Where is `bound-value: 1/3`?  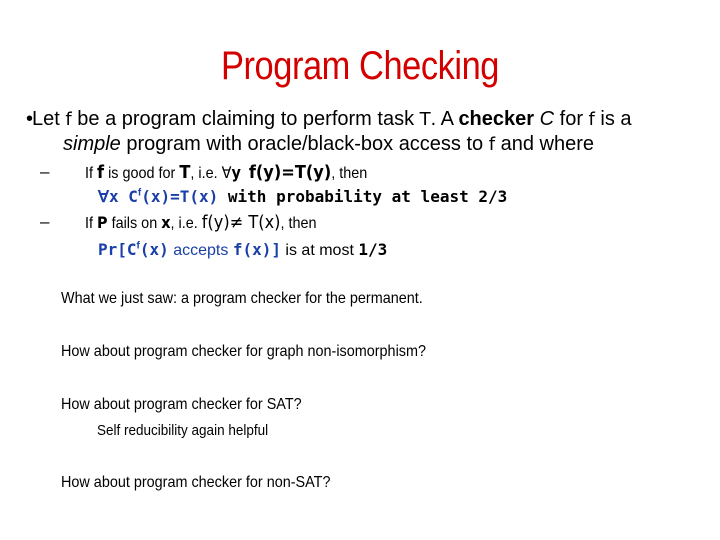 bound-value: 1/3 is located at coordinates (373, 249).